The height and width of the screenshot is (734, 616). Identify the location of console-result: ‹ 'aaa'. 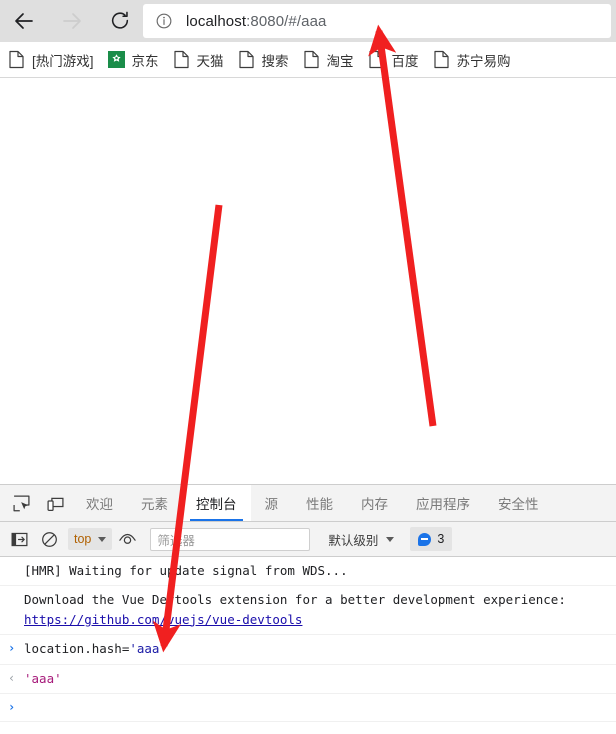
(308, 679).